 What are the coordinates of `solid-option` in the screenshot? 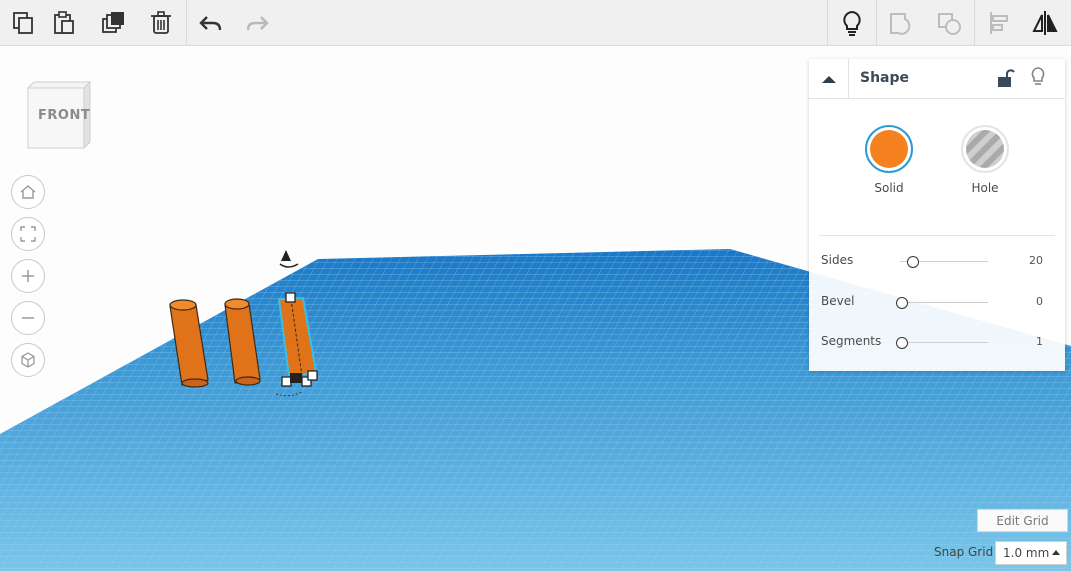 It's located at (889, 149).